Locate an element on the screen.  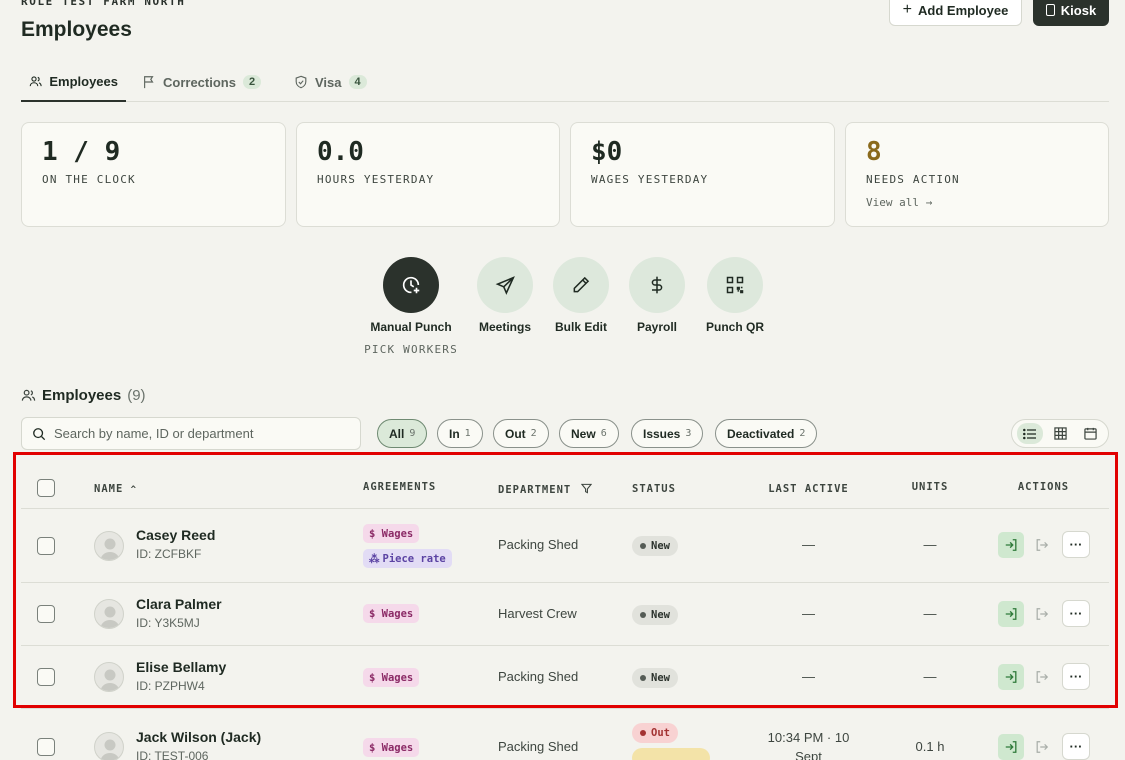
last-active-column-header: LAST ACTIVE is located at coordinates (808, 489).